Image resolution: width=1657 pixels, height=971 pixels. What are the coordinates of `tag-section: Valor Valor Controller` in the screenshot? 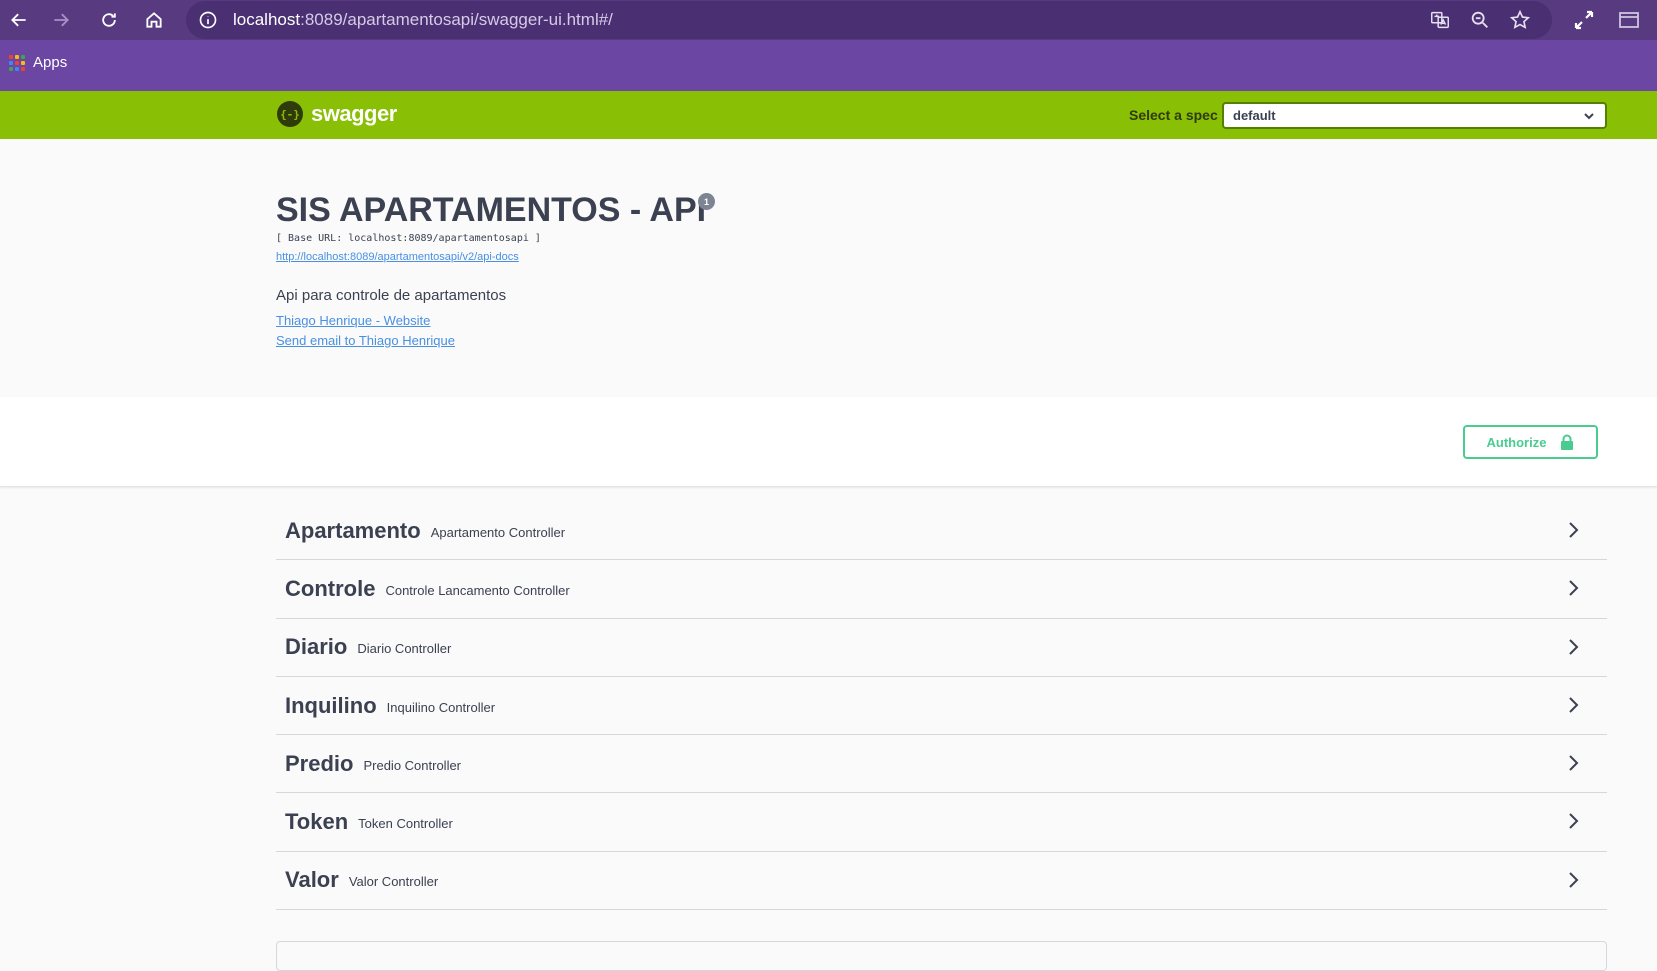 It's located at (941, 881).